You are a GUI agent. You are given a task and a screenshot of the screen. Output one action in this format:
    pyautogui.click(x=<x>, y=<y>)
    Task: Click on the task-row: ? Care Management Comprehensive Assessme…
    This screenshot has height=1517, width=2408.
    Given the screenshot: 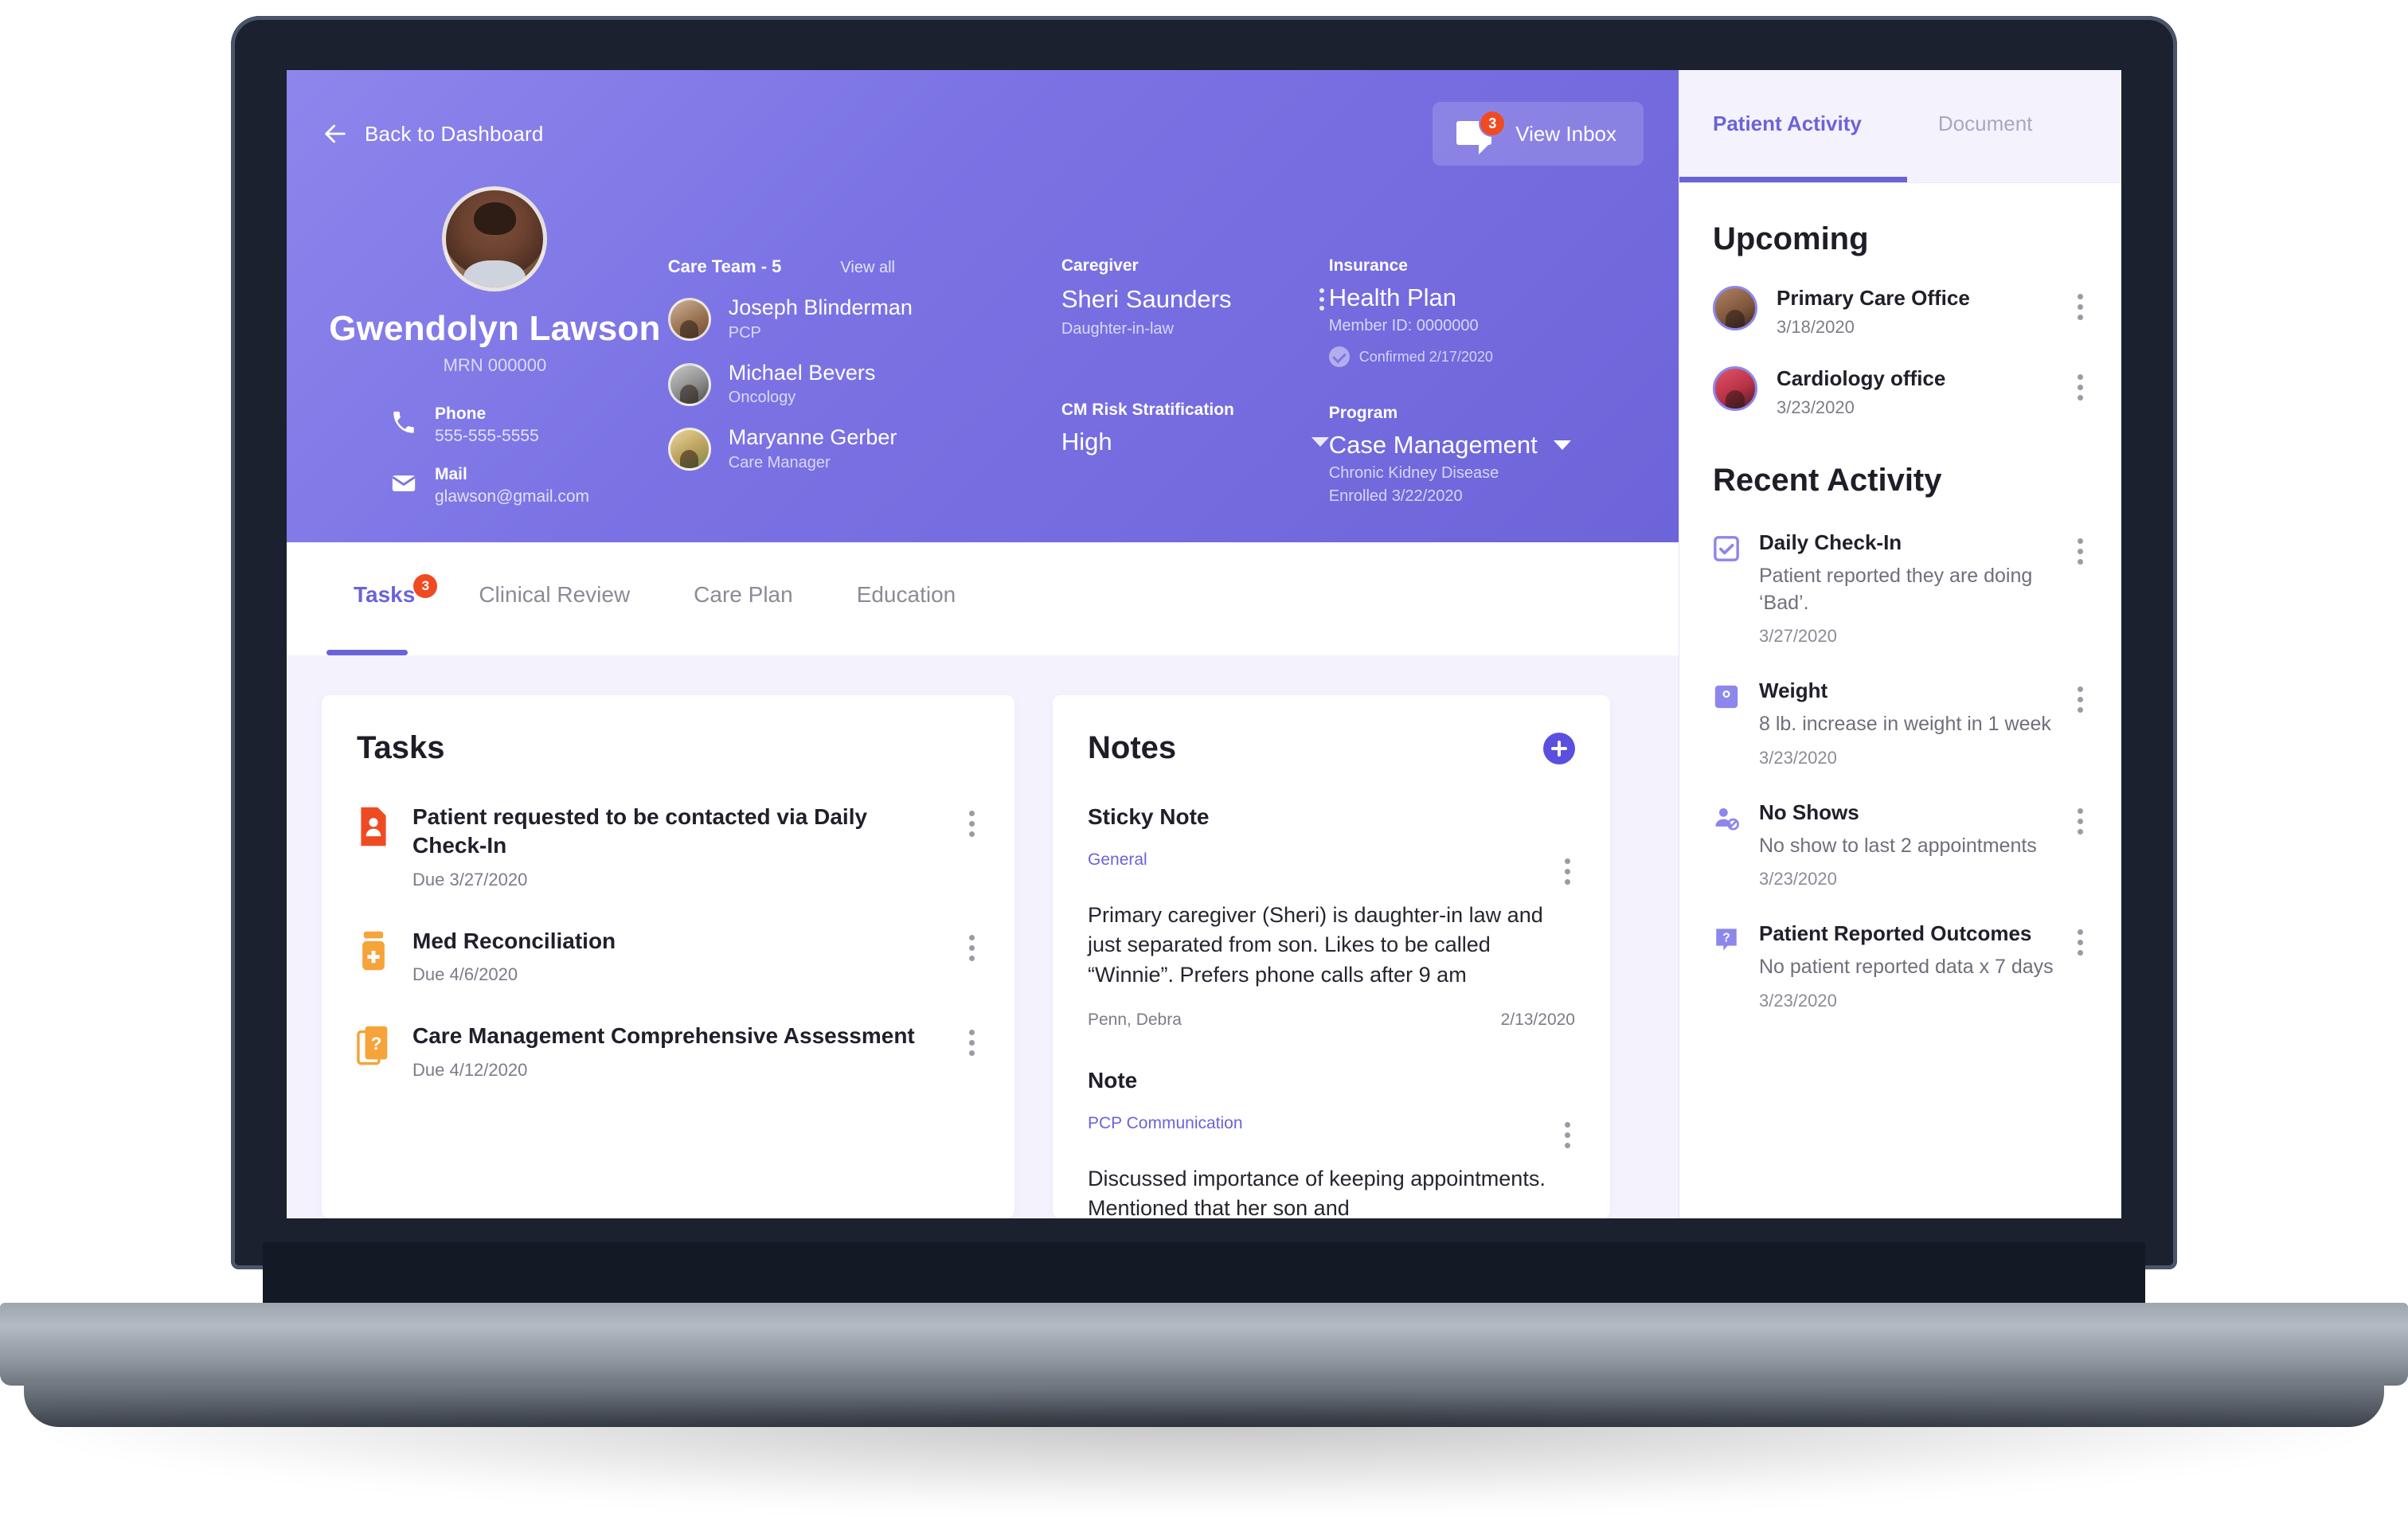 What is the action you would take?
    pyautogui.click(x=668, y=1051)
    